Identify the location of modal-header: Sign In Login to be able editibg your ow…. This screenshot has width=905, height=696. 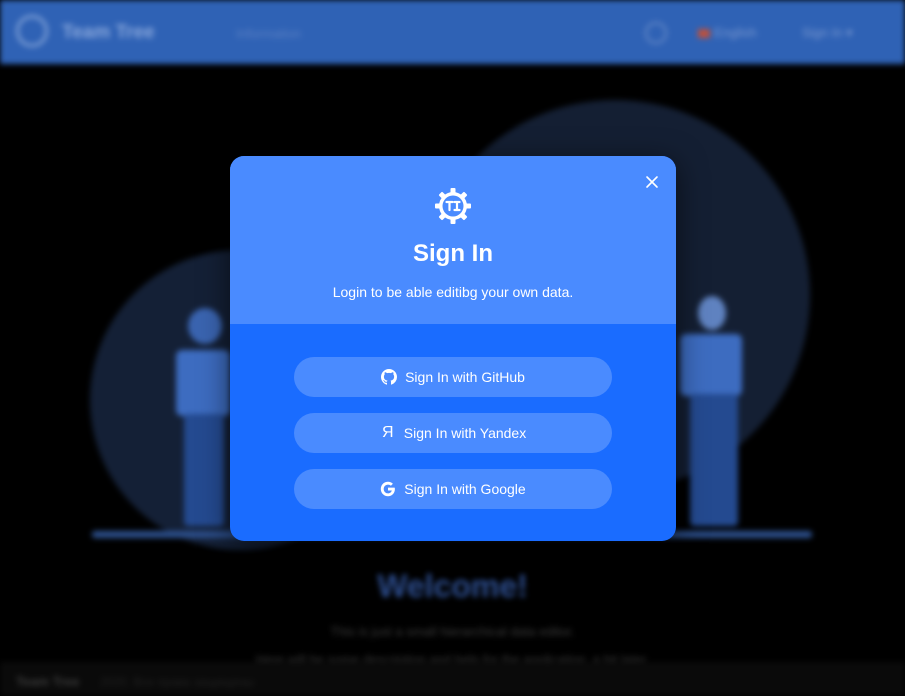
(453, 240).